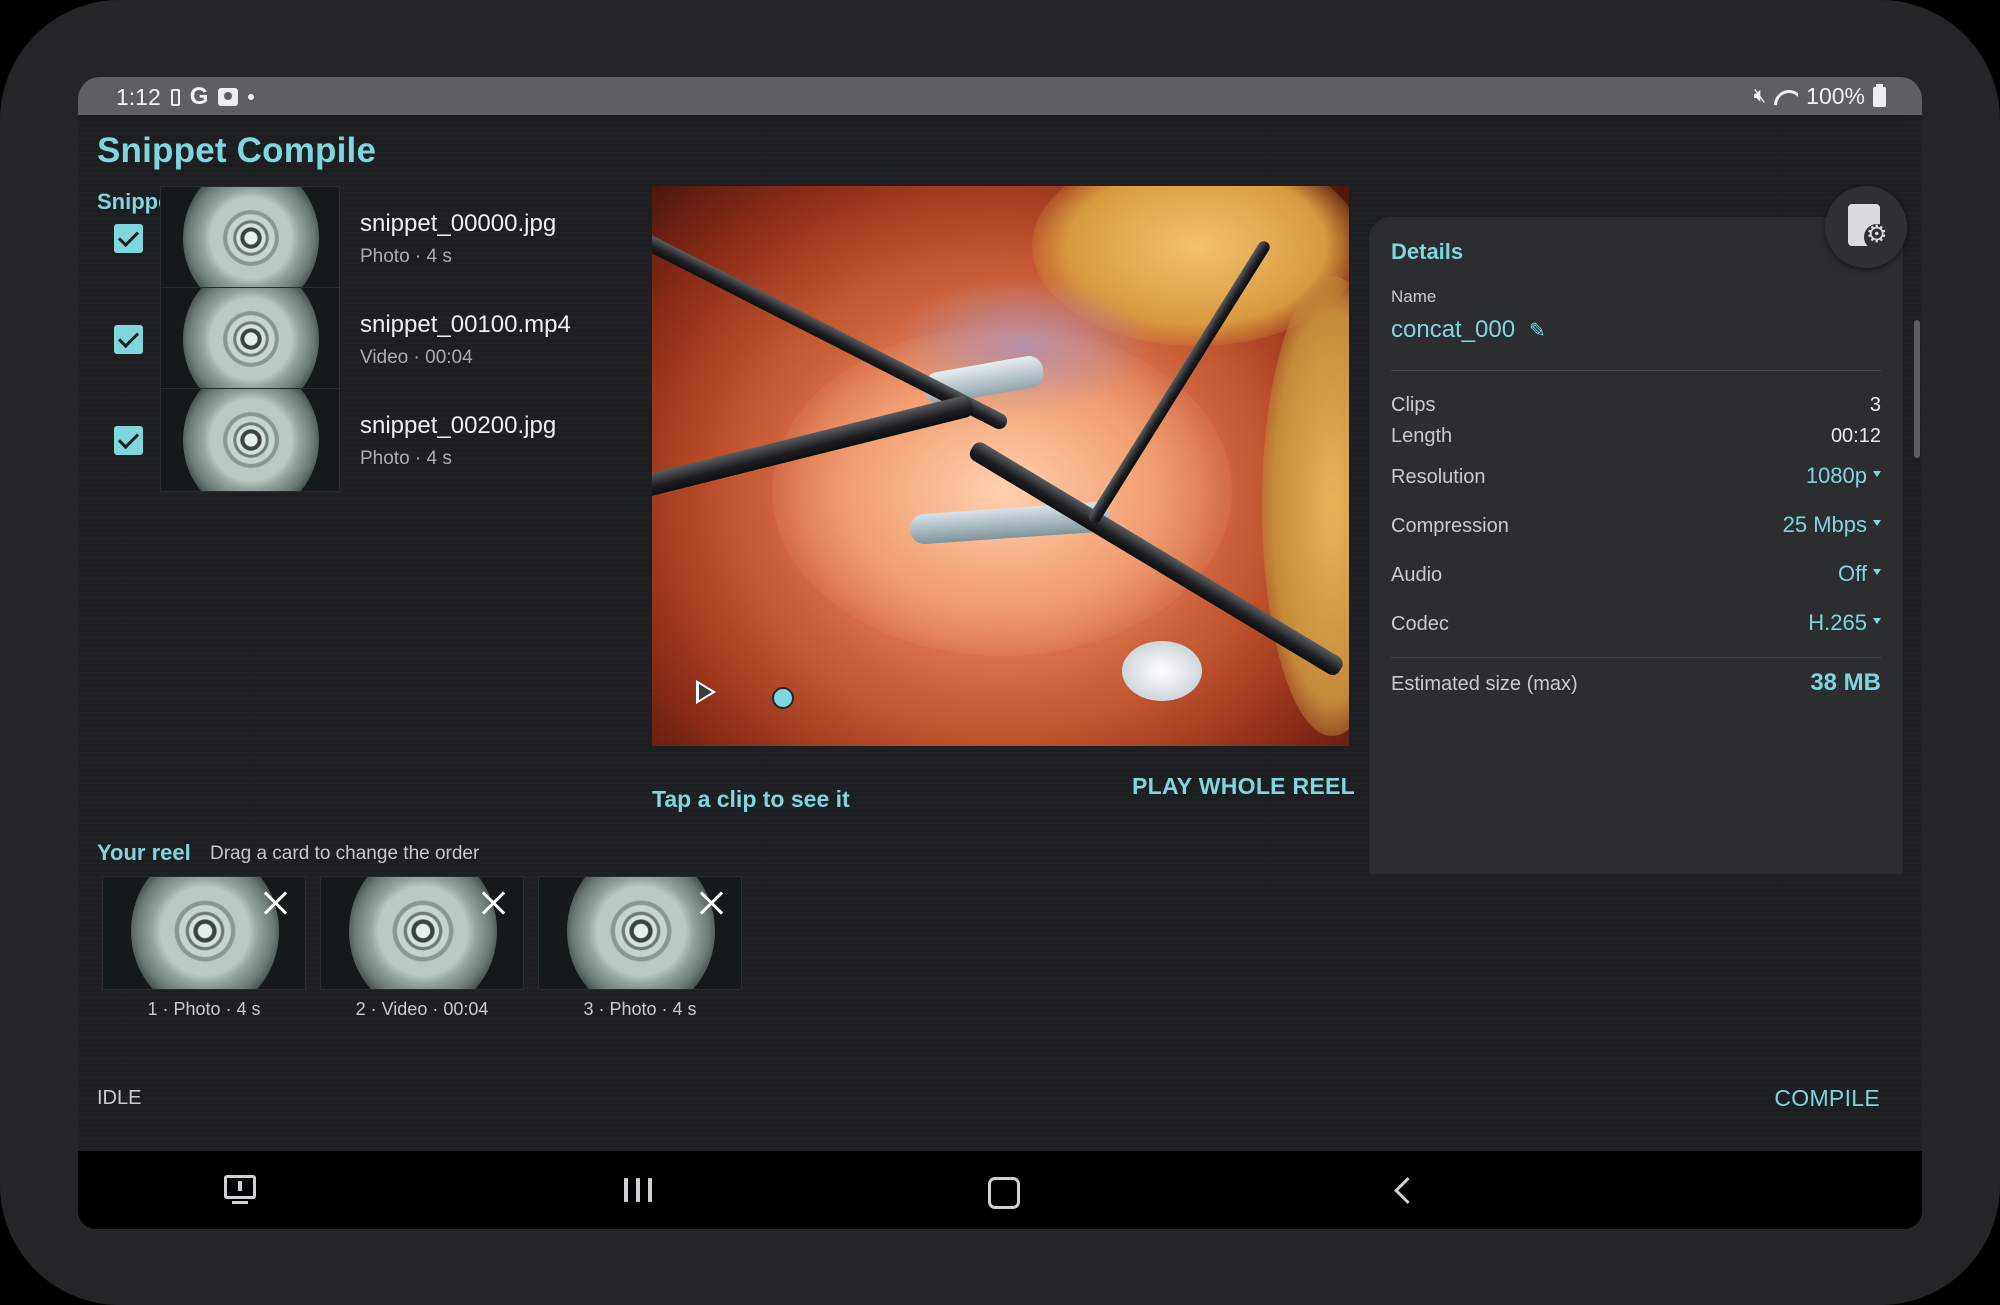 Image resolution: width=2000 pixels, height=1305 pixels. Describe the element at coordinates (1000, 96) in the screenshot. I see `status-bar: 1:12 G 🔇︎ 100%` at that location.